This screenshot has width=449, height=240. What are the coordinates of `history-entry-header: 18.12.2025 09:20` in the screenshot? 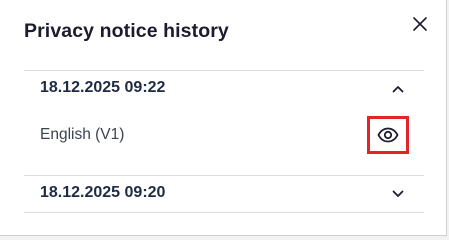 It's located at (224, 194).